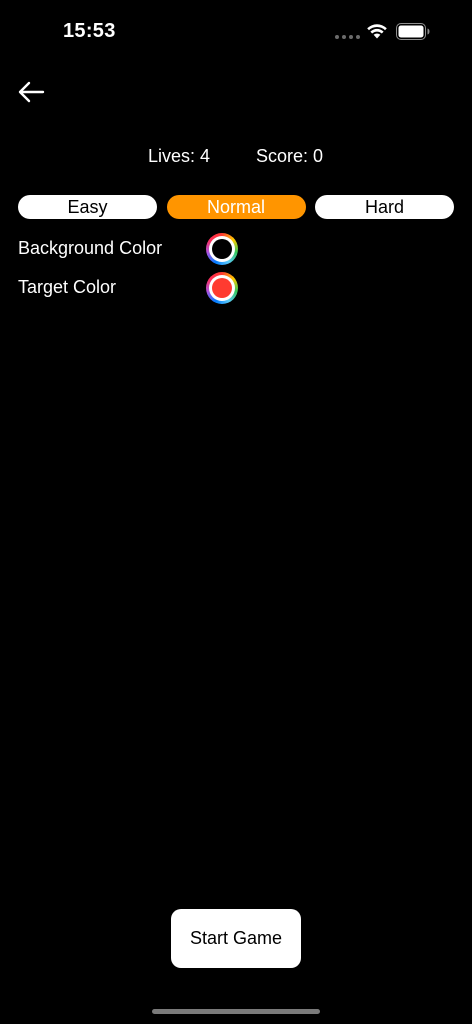 Image resolution: width=472 pixels, height=1024 pixels. I want to click on difficulty-selector: Easy Normal Hard, so click(236, 207).